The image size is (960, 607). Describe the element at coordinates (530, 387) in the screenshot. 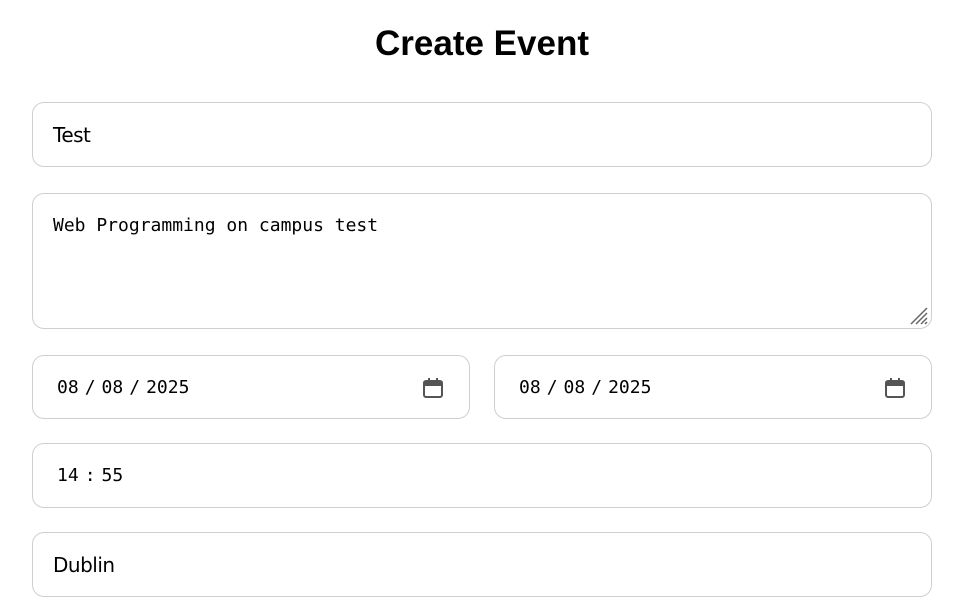

I see `end-date-month: 08` at that location.